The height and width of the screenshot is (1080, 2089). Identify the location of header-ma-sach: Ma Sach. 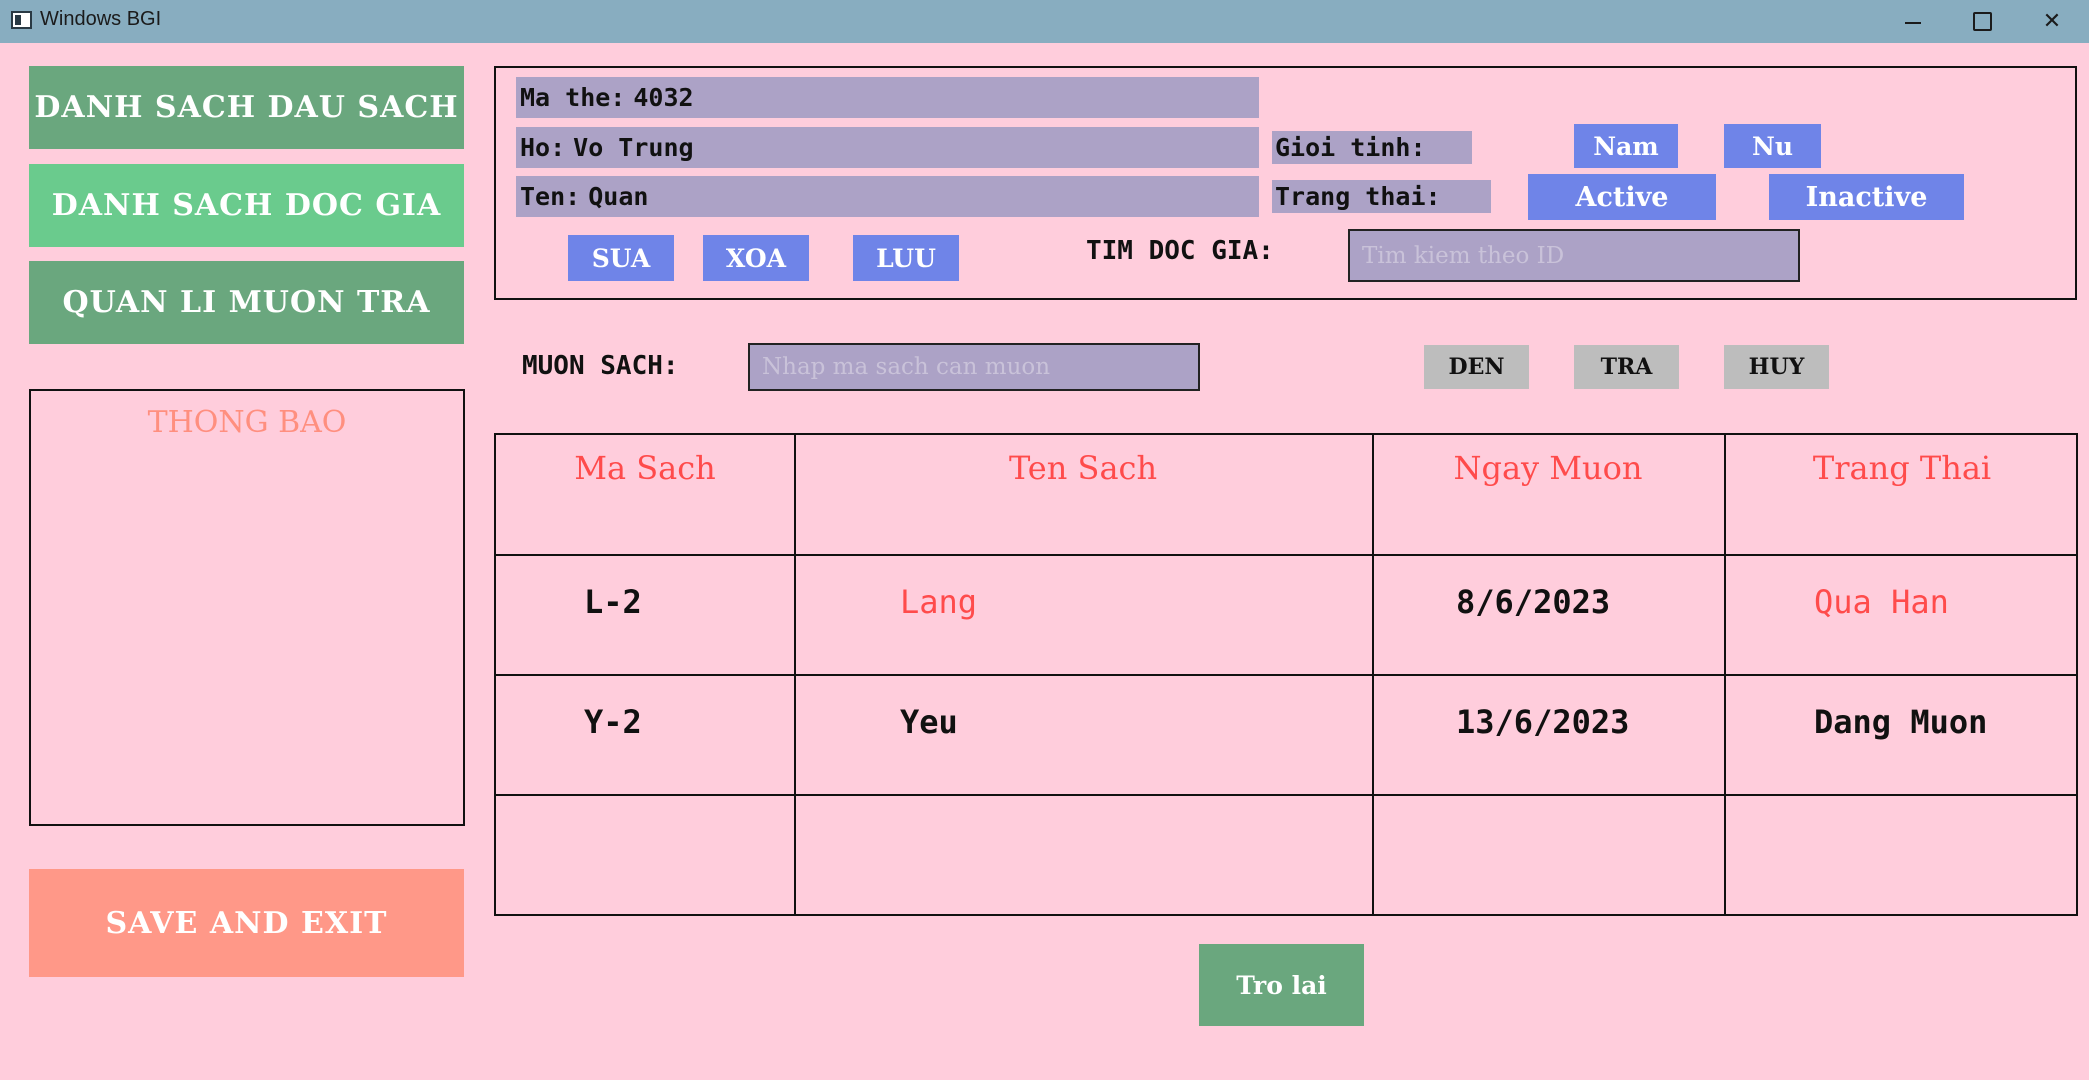
(645, 468).